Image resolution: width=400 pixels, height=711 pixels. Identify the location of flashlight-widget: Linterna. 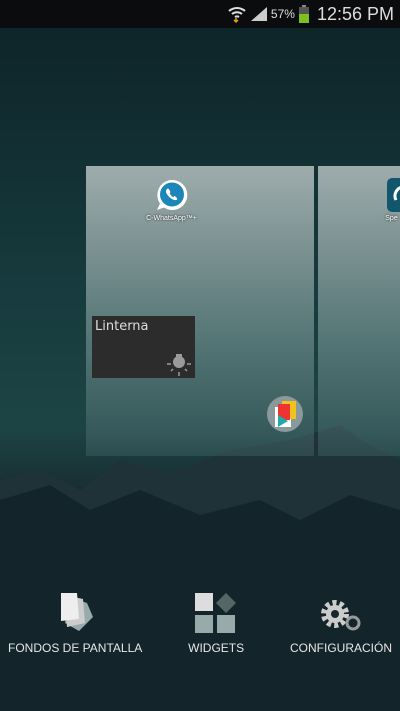
(143, 347).